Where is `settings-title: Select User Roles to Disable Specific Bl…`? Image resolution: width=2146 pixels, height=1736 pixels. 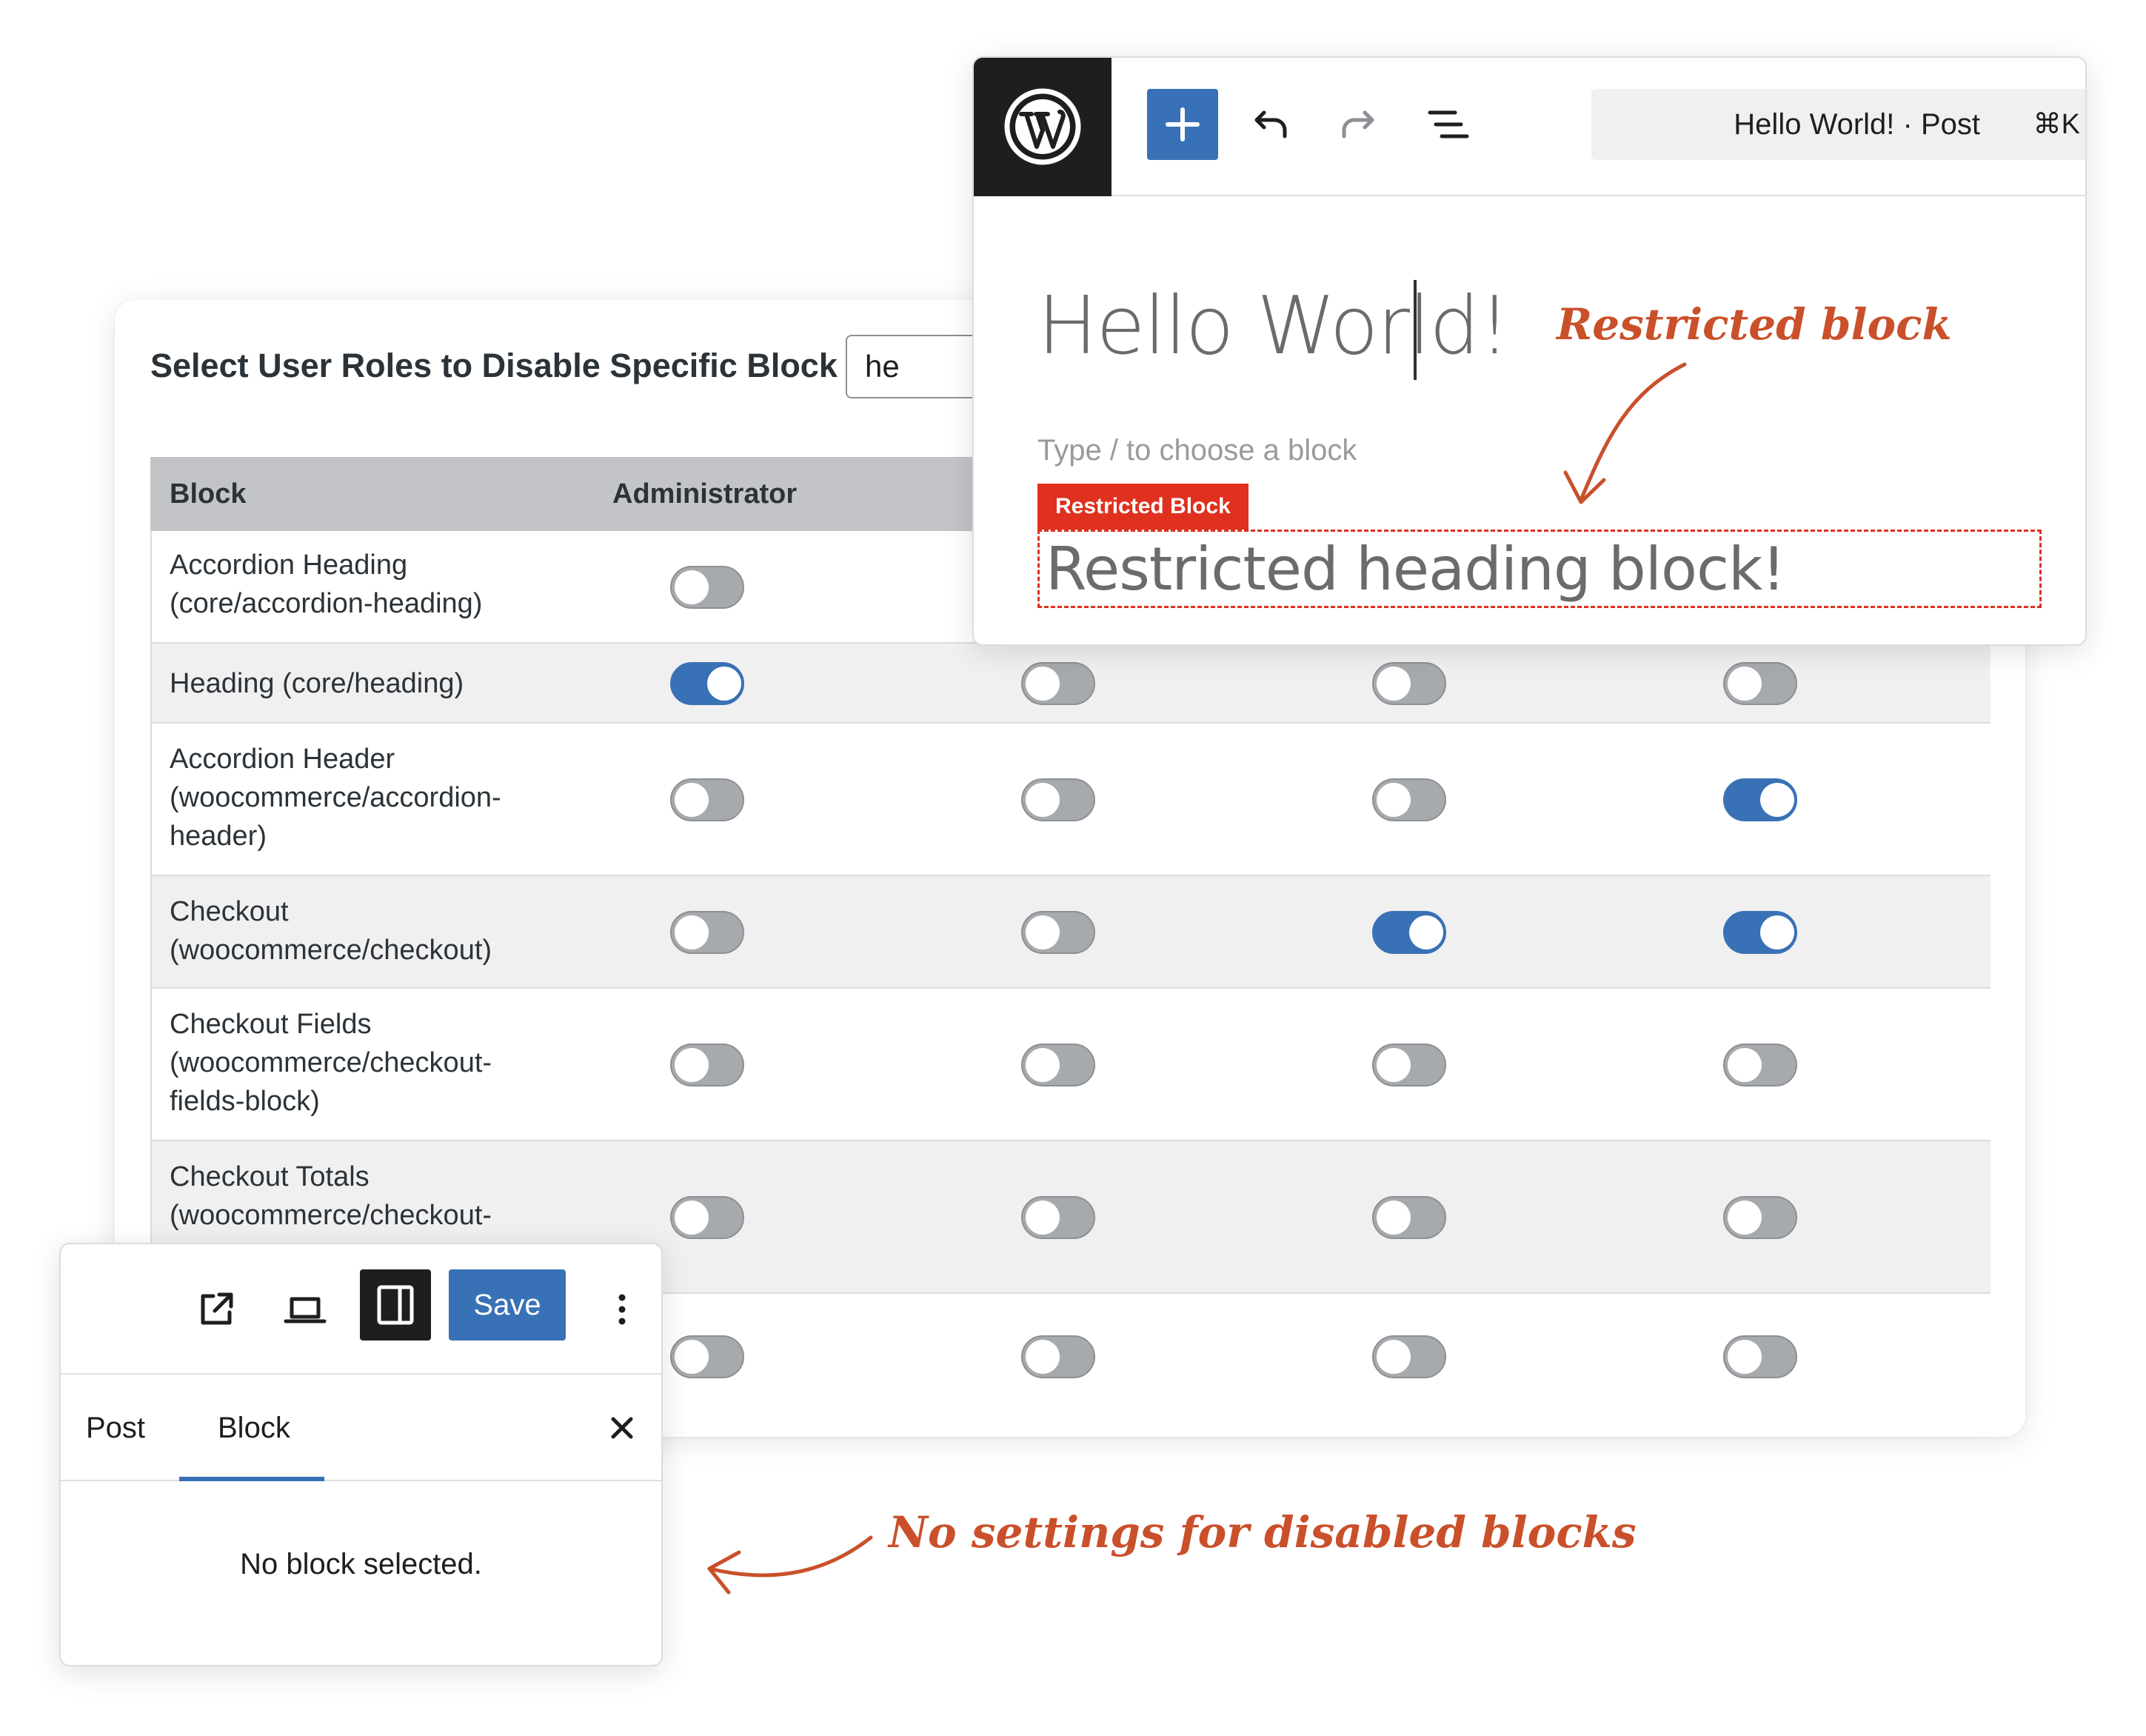
settings-title: Select User Roles to Disable Specific Bl… is located at coordinates (494, 365).